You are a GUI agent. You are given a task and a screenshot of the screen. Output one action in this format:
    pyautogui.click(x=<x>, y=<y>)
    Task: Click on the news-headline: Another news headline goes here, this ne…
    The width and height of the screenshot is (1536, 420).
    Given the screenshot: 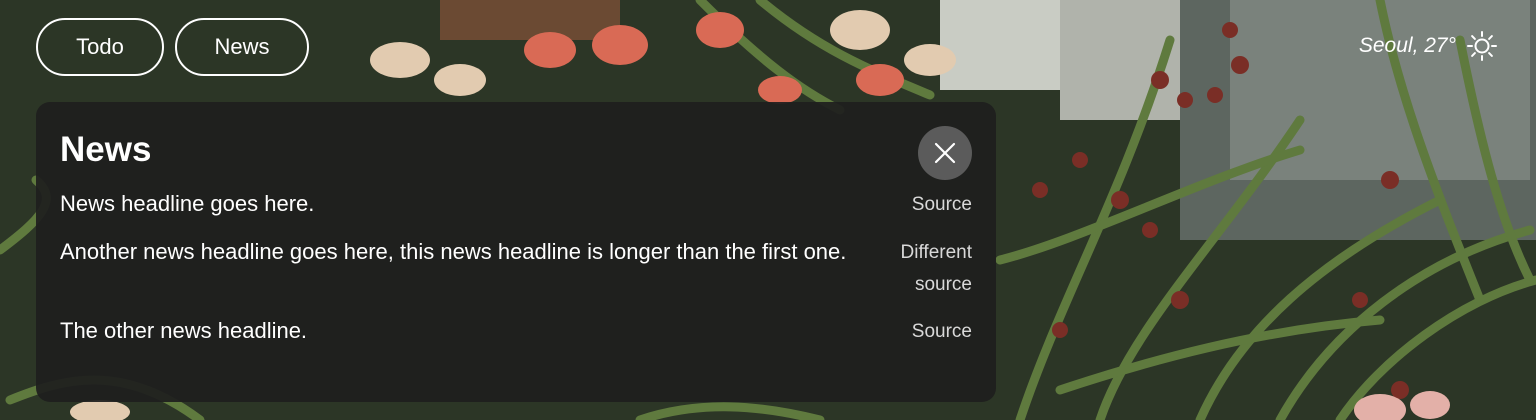 What is the action you would take?
    pyautogui.click(x=453, y=252)
    